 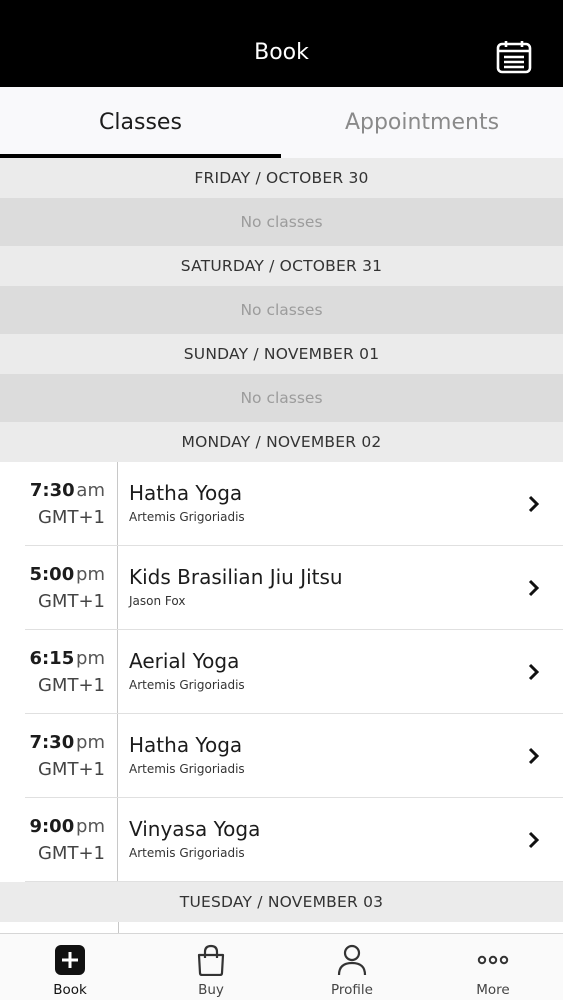 I want to click on class-name: Vinyasa Yoga, so click(x=195, y=829).